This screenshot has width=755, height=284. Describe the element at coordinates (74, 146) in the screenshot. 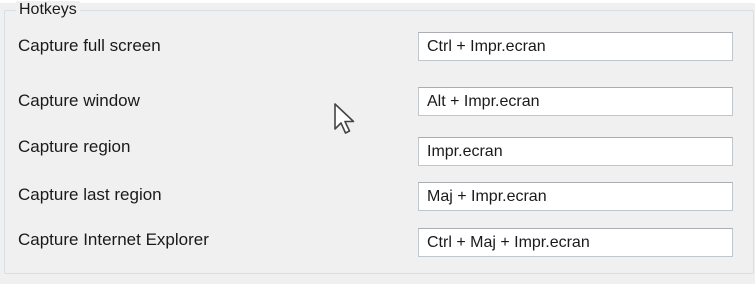

I see `capture-region-label: Capture region` at that location.